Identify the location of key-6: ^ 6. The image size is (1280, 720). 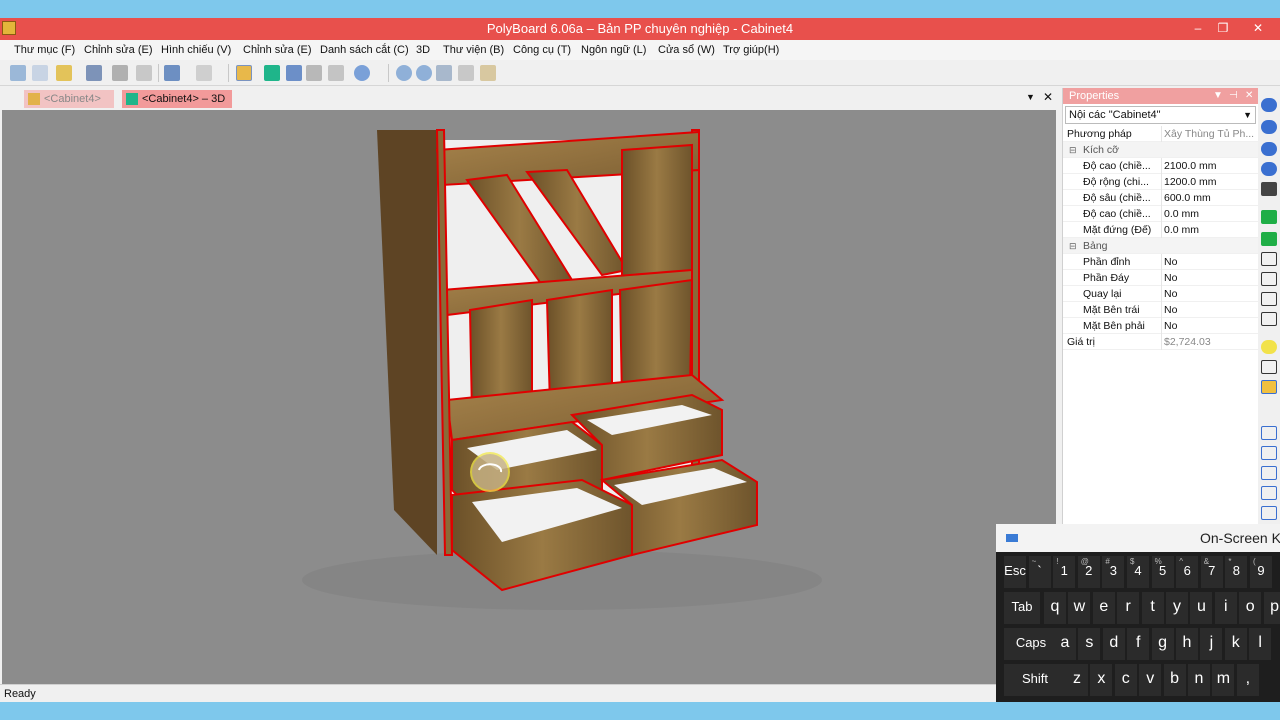
(1187, 572).